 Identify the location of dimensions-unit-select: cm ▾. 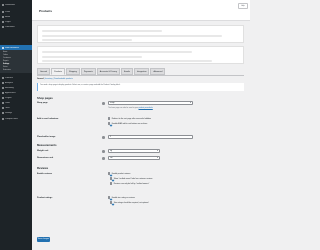
(134, 158).